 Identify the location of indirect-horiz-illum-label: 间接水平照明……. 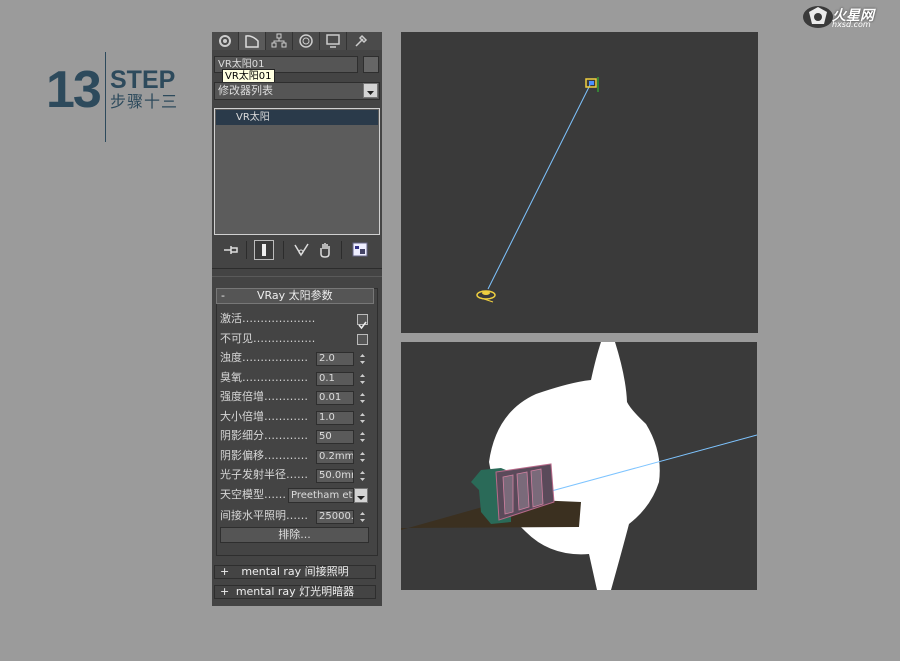
(264, 515).